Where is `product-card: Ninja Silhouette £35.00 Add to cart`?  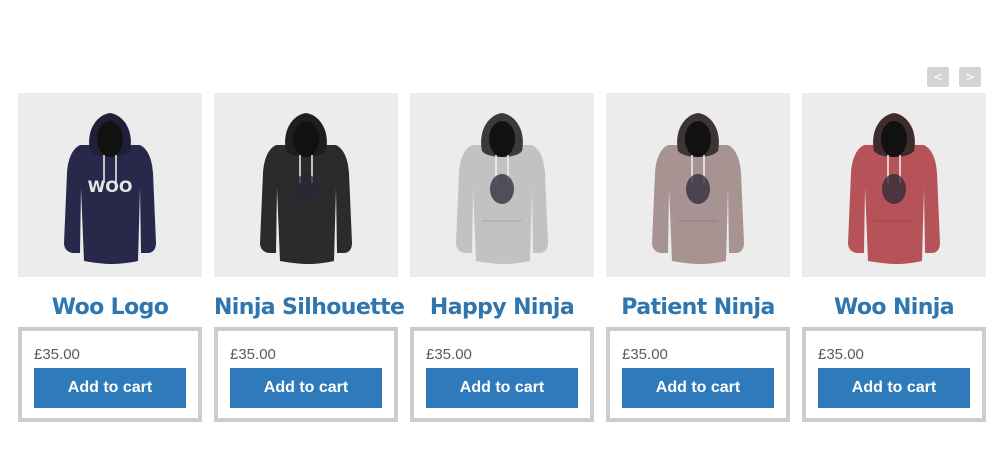 product-card: Ninja Silhouette £35.00 Add to cart is located at coordinates (309, 257).